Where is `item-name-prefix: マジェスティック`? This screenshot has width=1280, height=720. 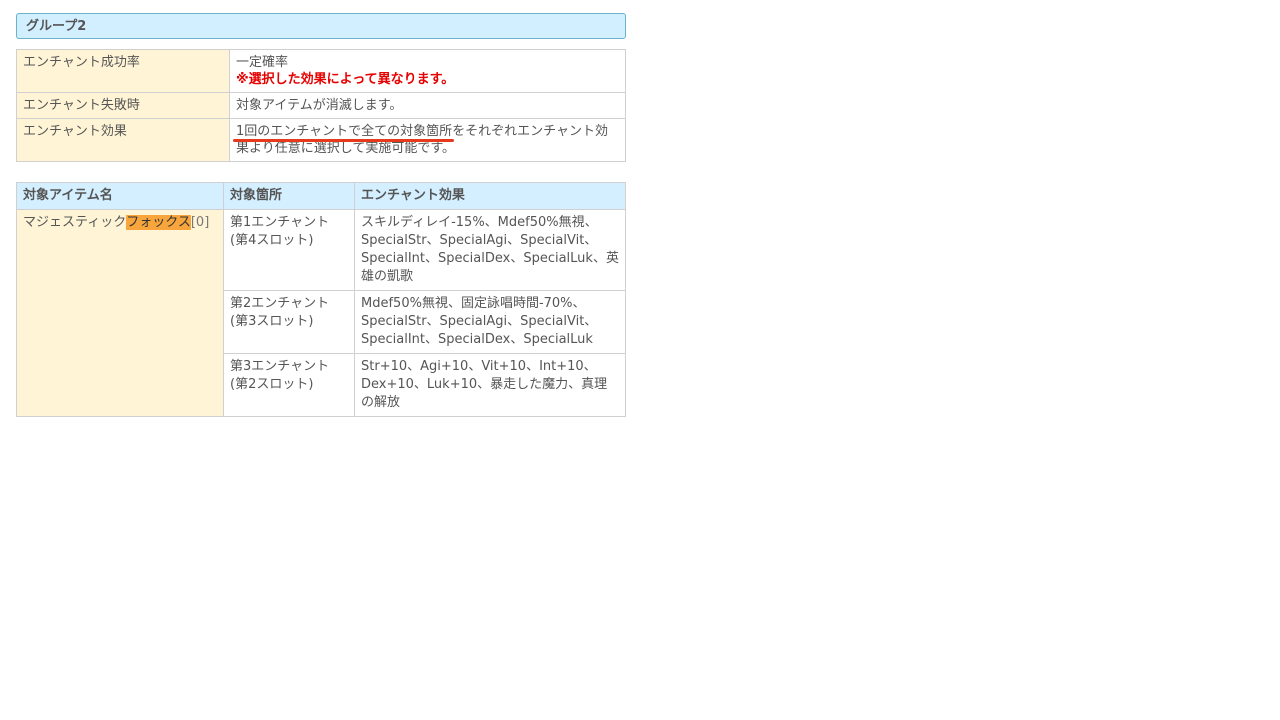
item-name-prefix: マジェスティック is located at coordinates (75, 222).